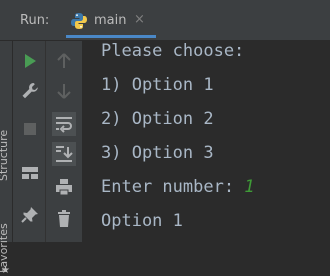 The height and width of the screenshot is (276, 330). I want to click on stop-icon, so click(30, 129).